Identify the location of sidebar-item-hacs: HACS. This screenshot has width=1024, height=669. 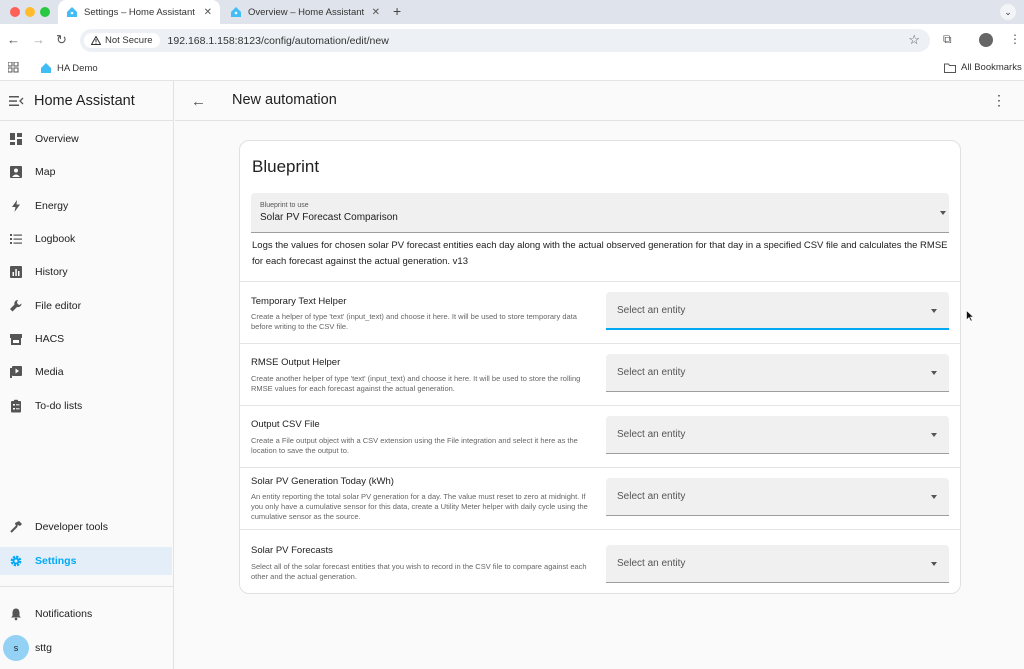
(86, 339).